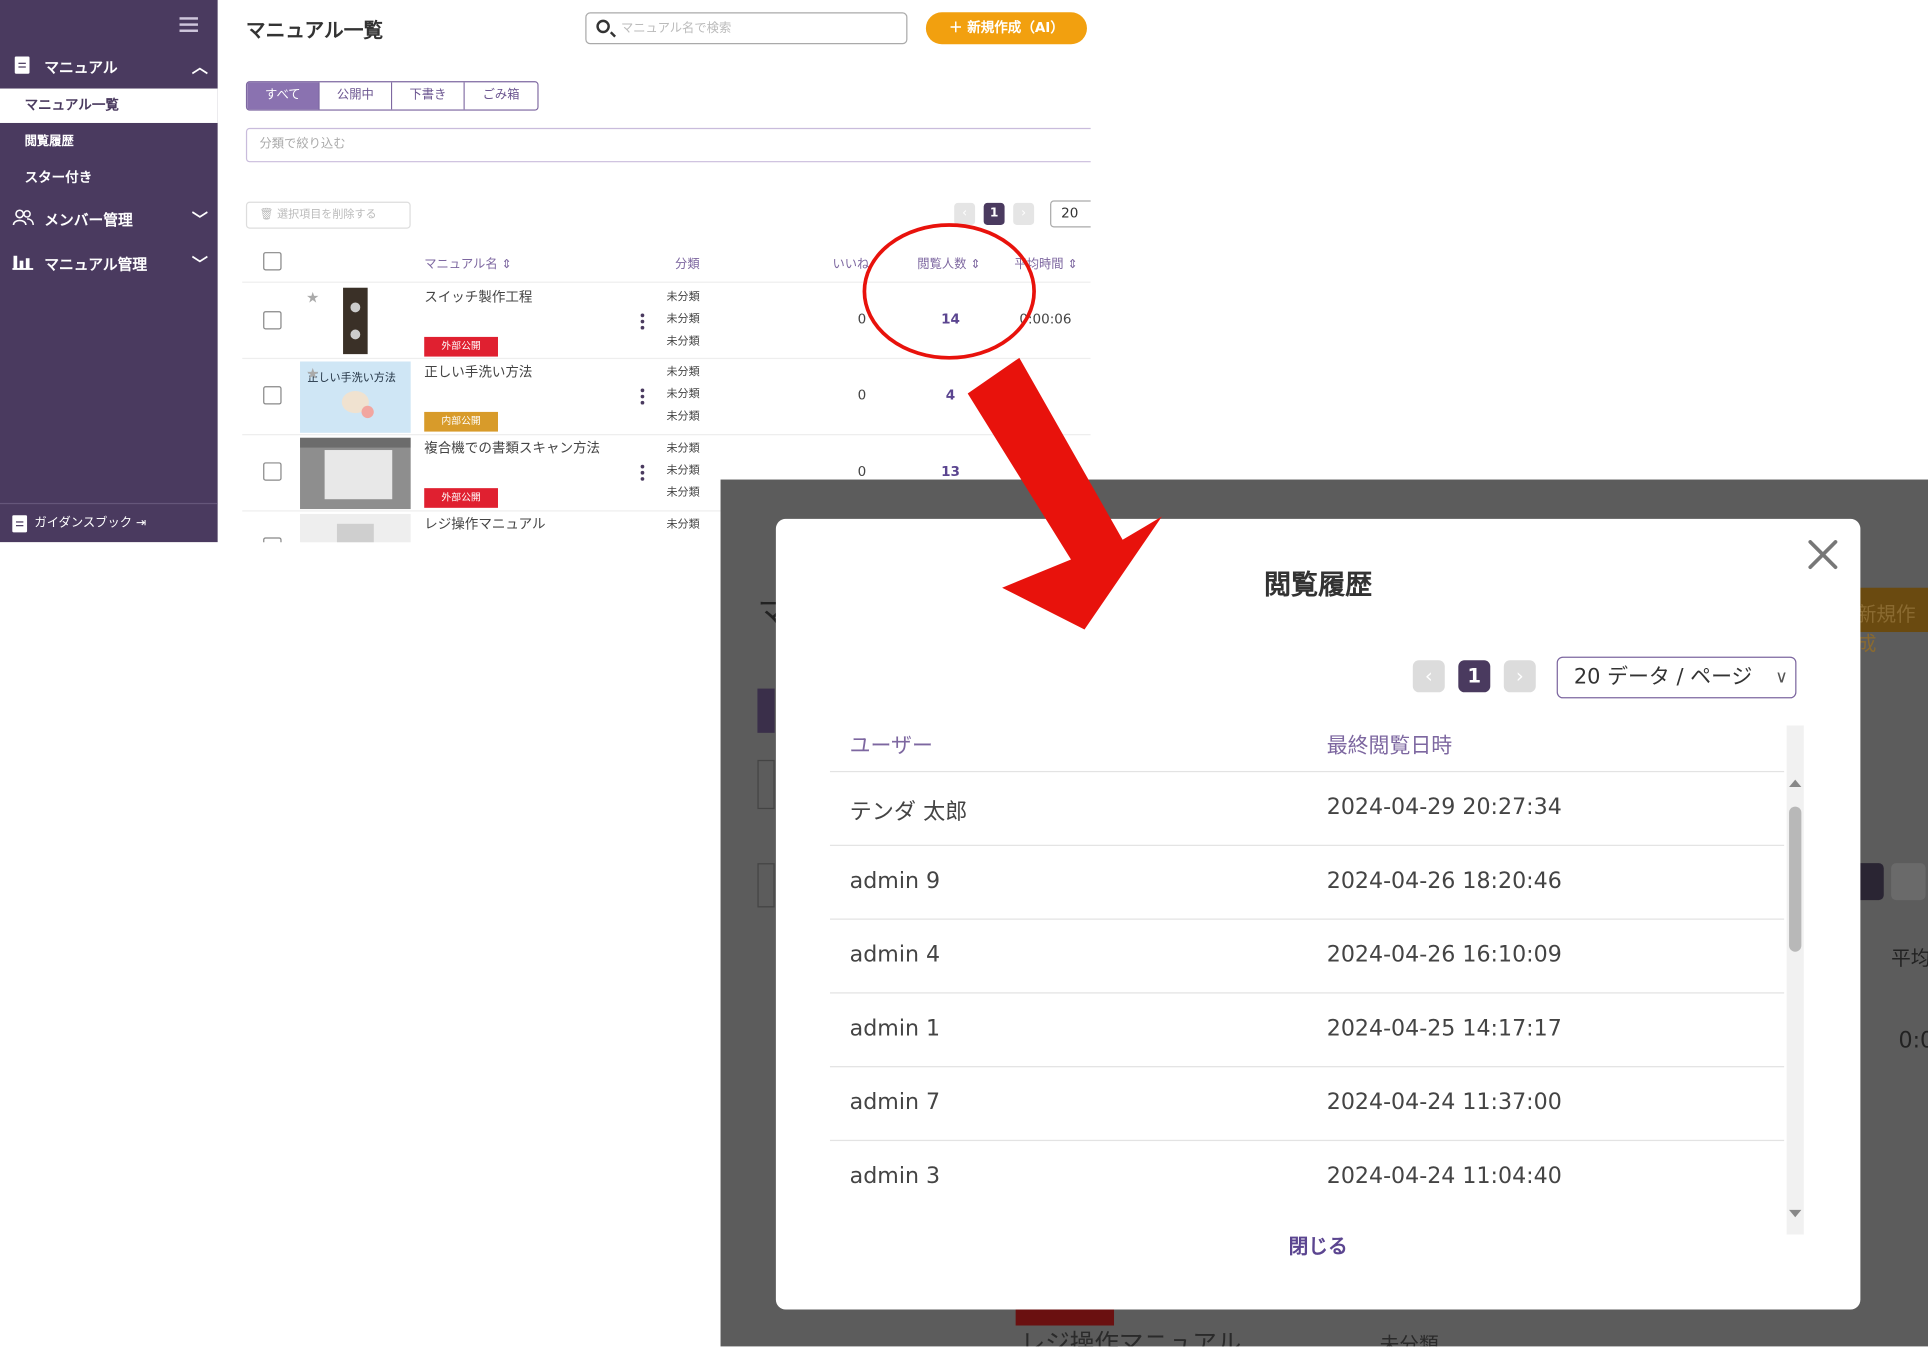 This screenshot has height=1347, width=1928. I want to click on manual-name-link: レジ操作マニュアル, so click(484, 524).